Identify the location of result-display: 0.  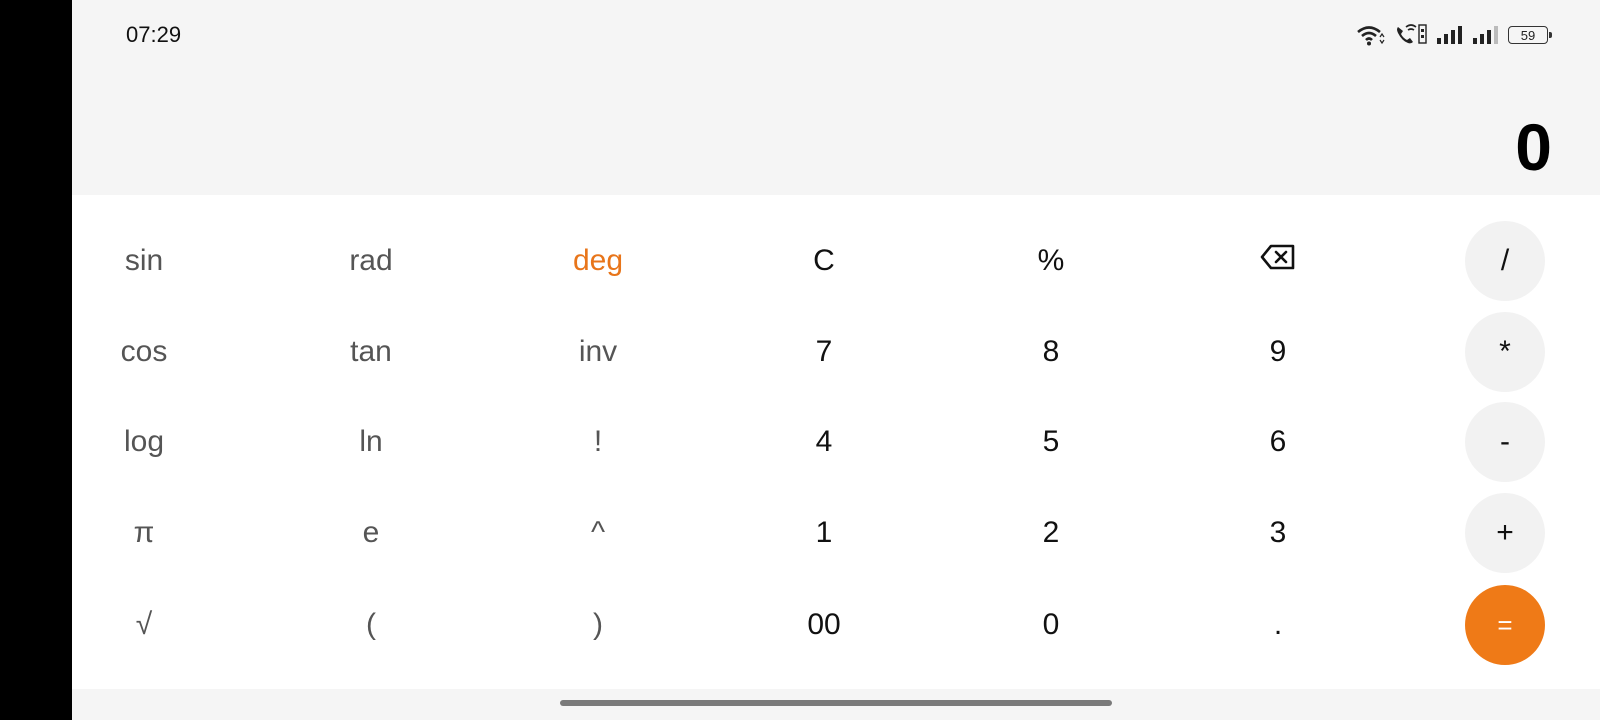
(1533, 147).